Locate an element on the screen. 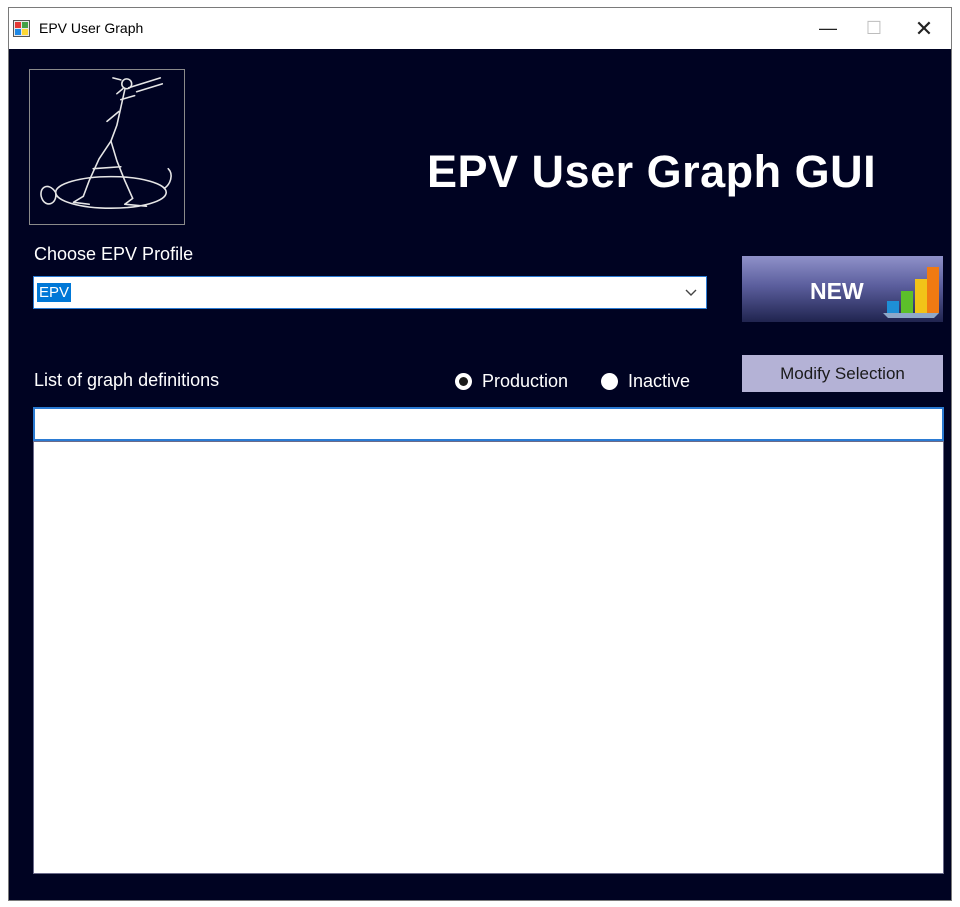  app-title: EPV User Graph GUI is located at coordinates (652, 171).